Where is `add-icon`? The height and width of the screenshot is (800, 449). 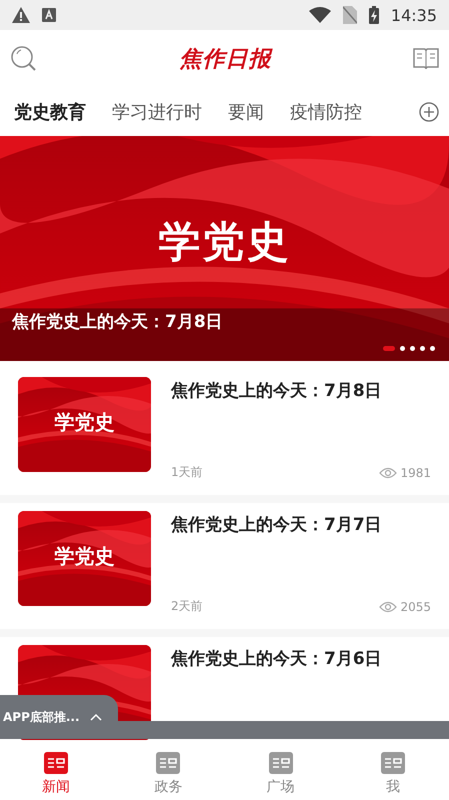 add-icon is located at coordinates (429, 112).